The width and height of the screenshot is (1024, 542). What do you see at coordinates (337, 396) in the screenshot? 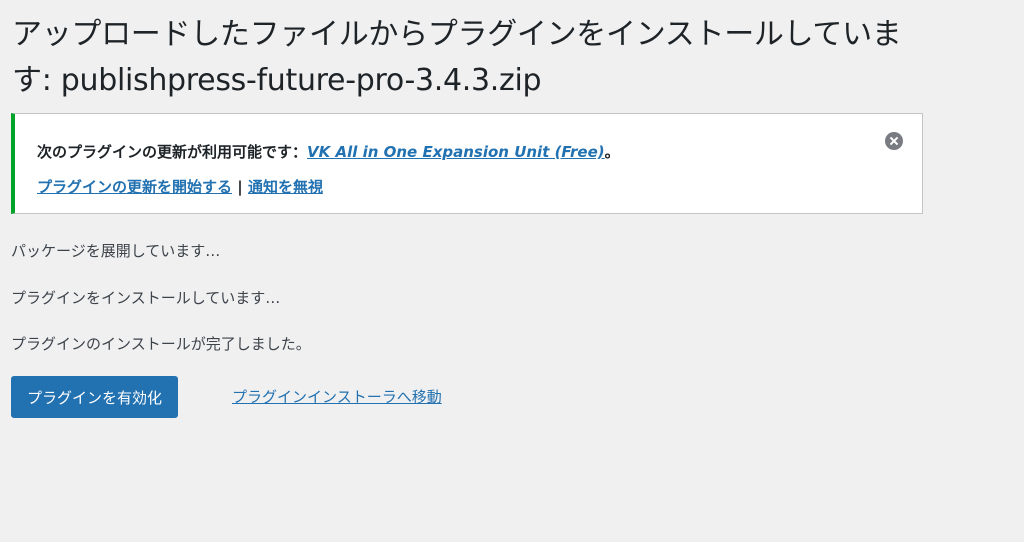
I see `go-to-plugin-installer-link: プラグインインストーラへ移動` at bounding box center [337, 396].